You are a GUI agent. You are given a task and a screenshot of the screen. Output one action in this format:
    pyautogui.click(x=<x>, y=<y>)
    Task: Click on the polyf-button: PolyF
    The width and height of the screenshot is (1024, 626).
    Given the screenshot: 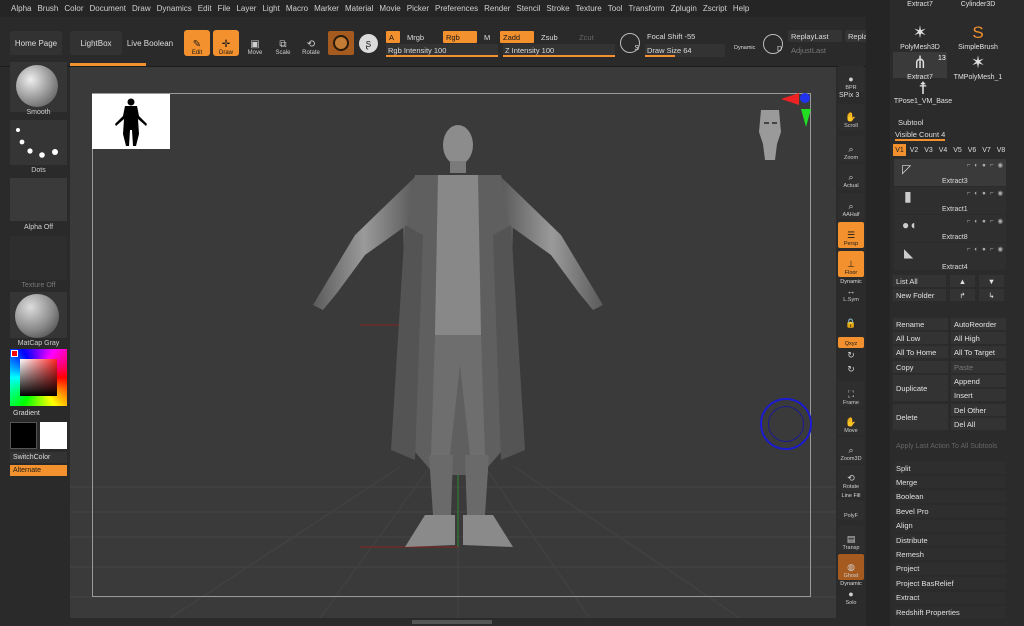 What is the action you would take?
    pyautogui.click(x=851, y=510)
    